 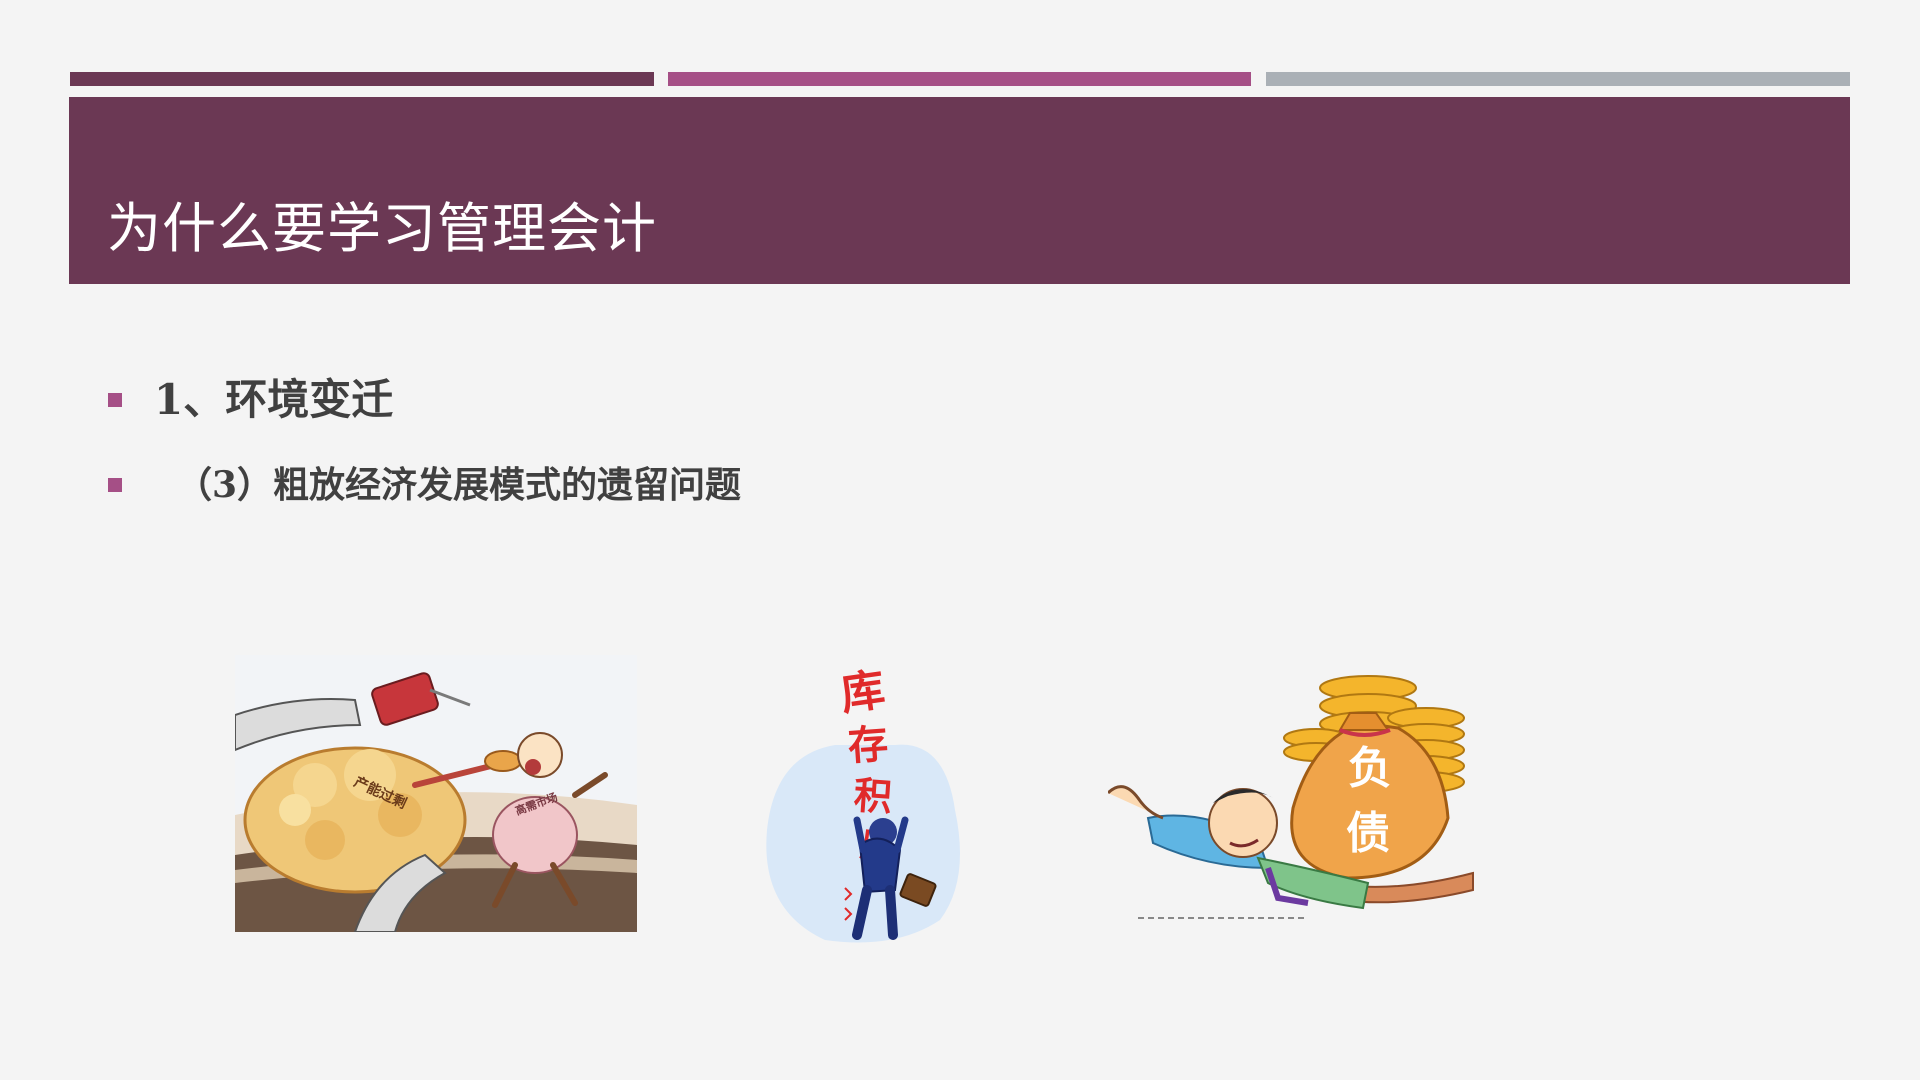 What do you see at coordinates (1558, 79) in the screenshot?
I see `decor-stripe-gray` at bounding box center [1558, 79].